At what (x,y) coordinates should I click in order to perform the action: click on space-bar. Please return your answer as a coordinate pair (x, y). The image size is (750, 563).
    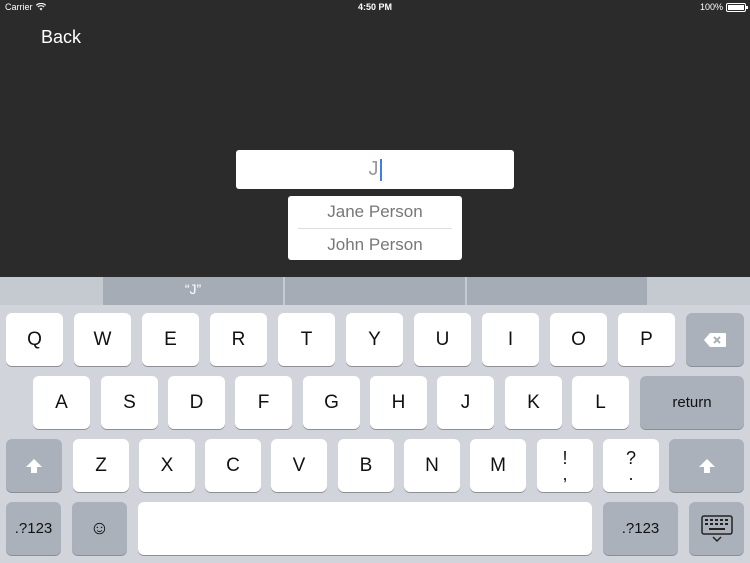
    Looking at the image, I should click on (365, 528).